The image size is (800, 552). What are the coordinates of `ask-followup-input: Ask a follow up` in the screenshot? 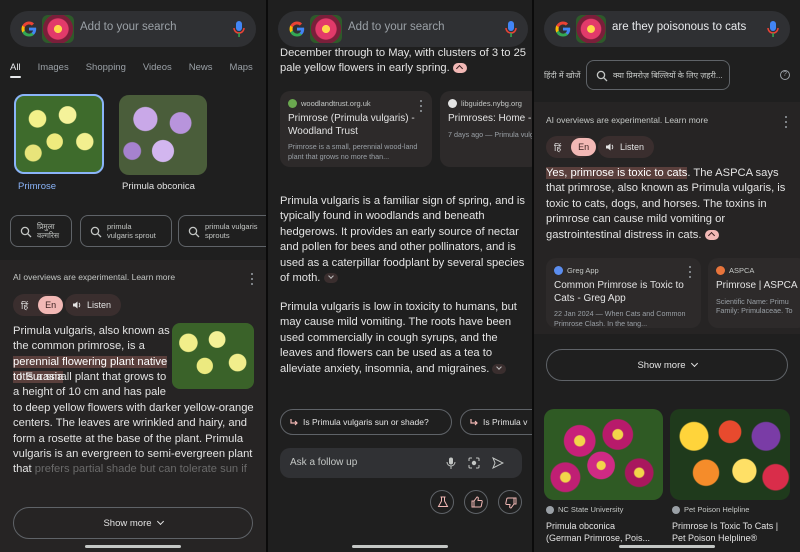 It's located at (401, 463).